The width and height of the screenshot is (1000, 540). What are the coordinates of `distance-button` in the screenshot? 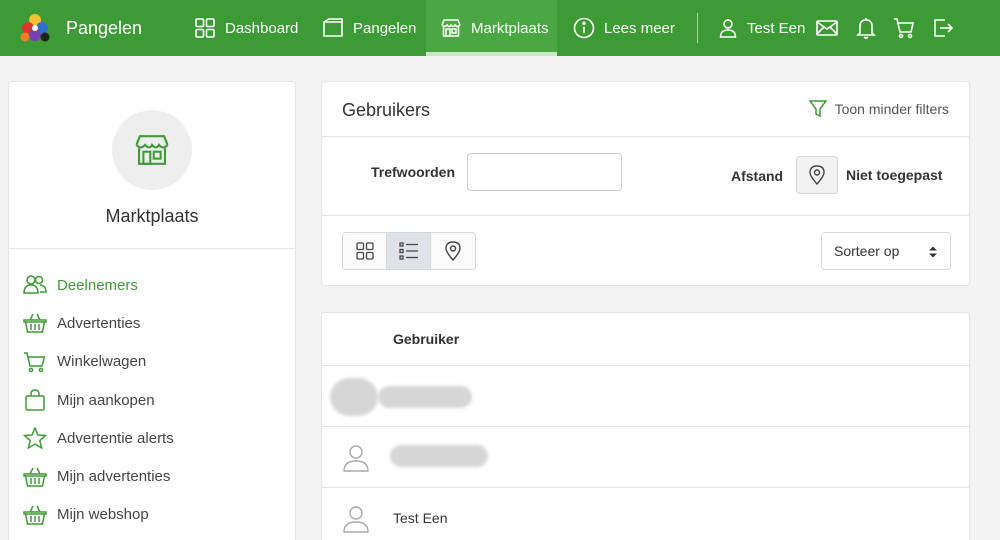 It's located at (817, 175).